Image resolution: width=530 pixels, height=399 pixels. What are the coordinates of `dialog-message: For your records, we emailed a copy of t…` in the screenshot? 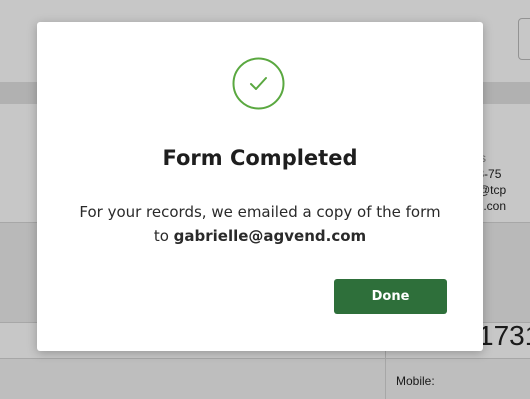 It's located at (260, 224).